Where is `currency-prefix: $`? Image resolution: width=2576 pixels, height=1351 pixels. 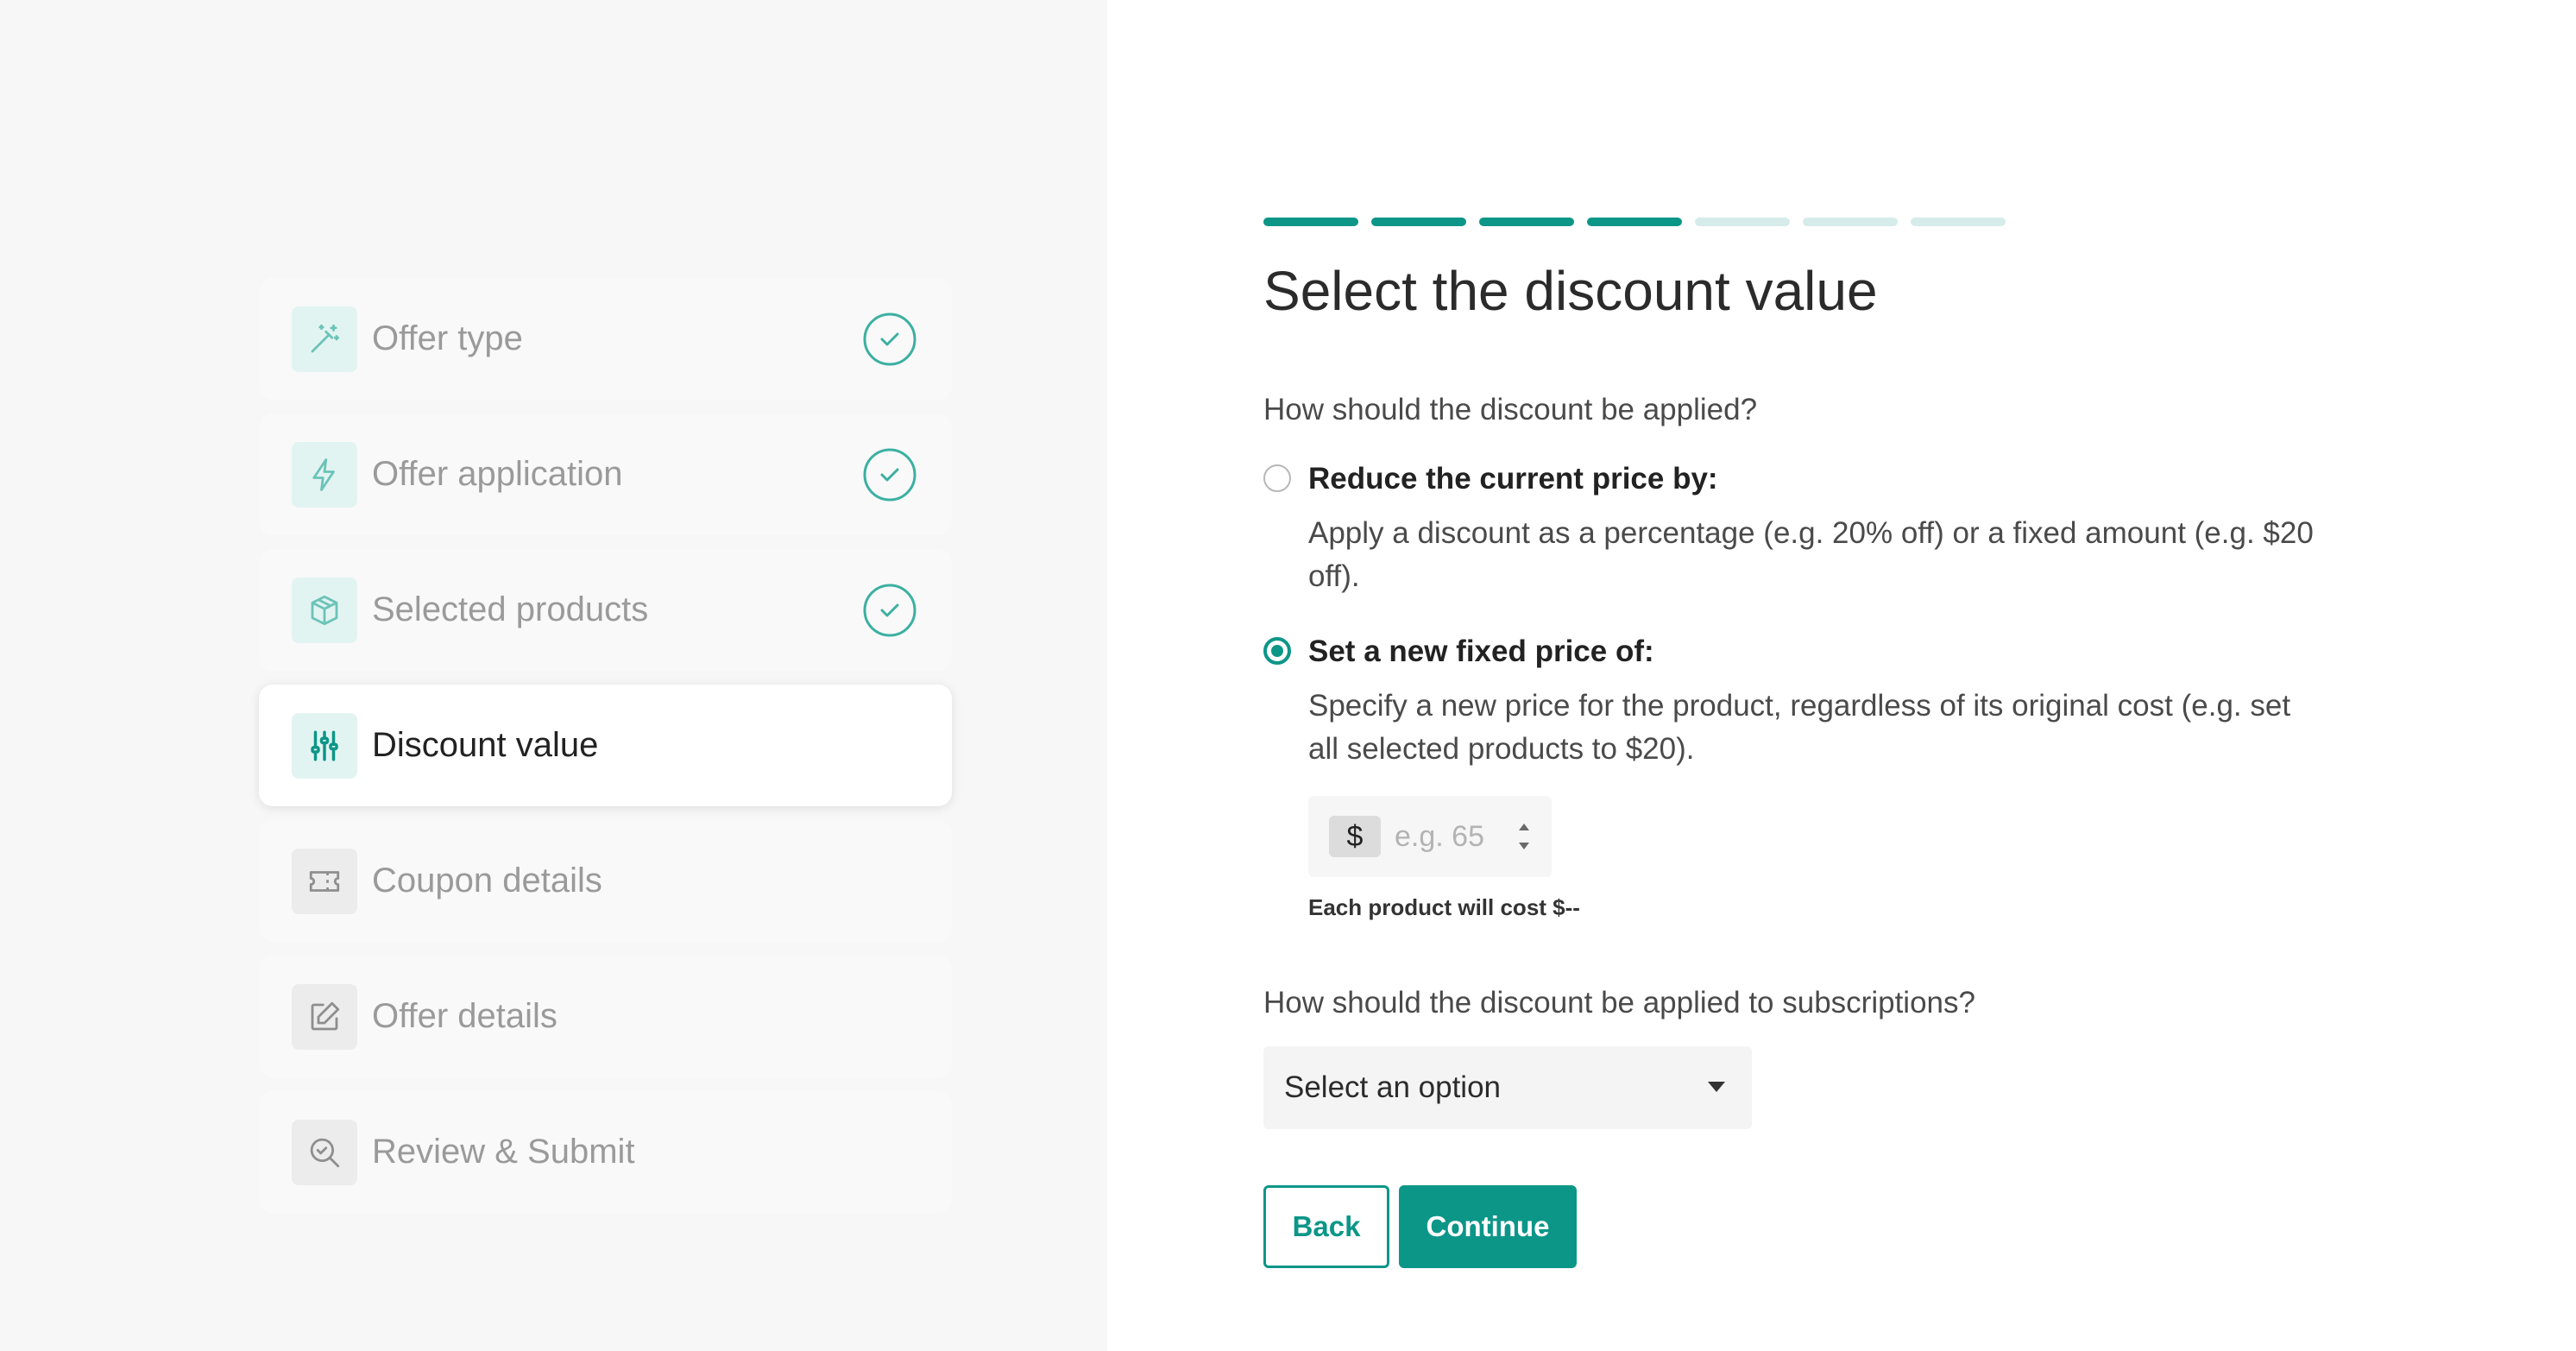
currency-prefix: $ is located at coordinates (1355, 836).